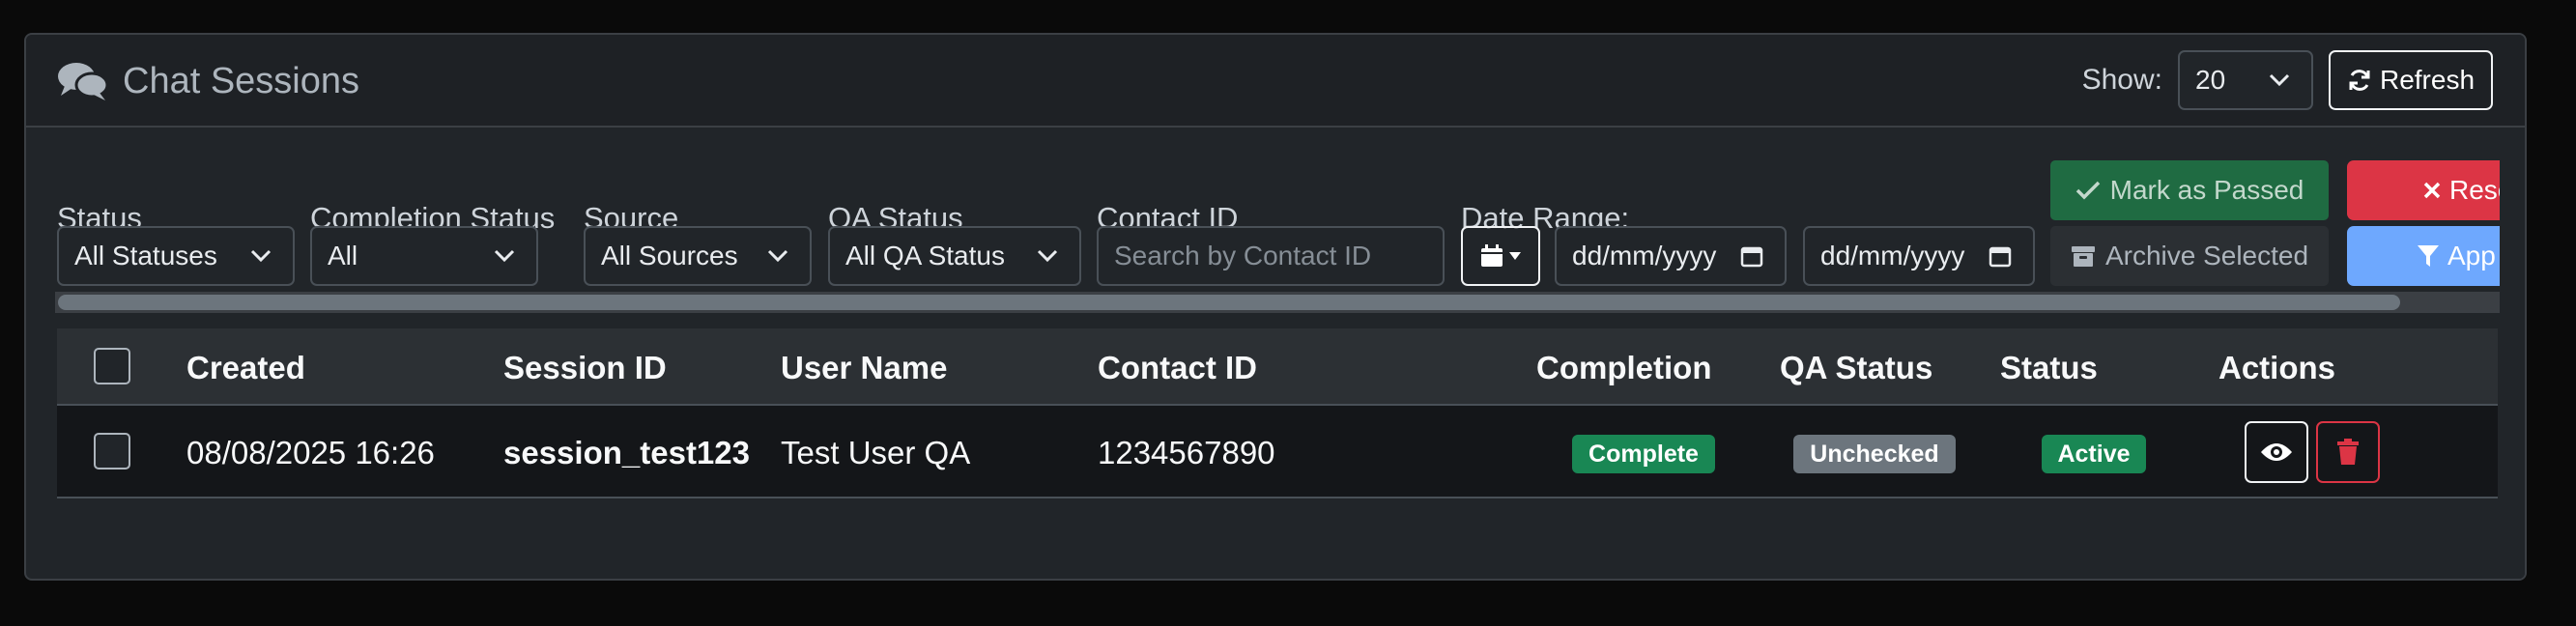 This screenshot has width=2576, height=626. I want to click on col-created: Created, so click(246, 367).